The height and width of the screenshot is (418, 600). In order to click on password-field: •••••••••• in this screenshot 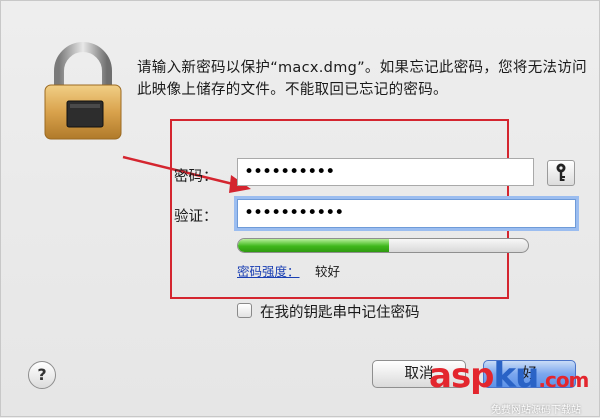, I will do `click(385, 172)`.